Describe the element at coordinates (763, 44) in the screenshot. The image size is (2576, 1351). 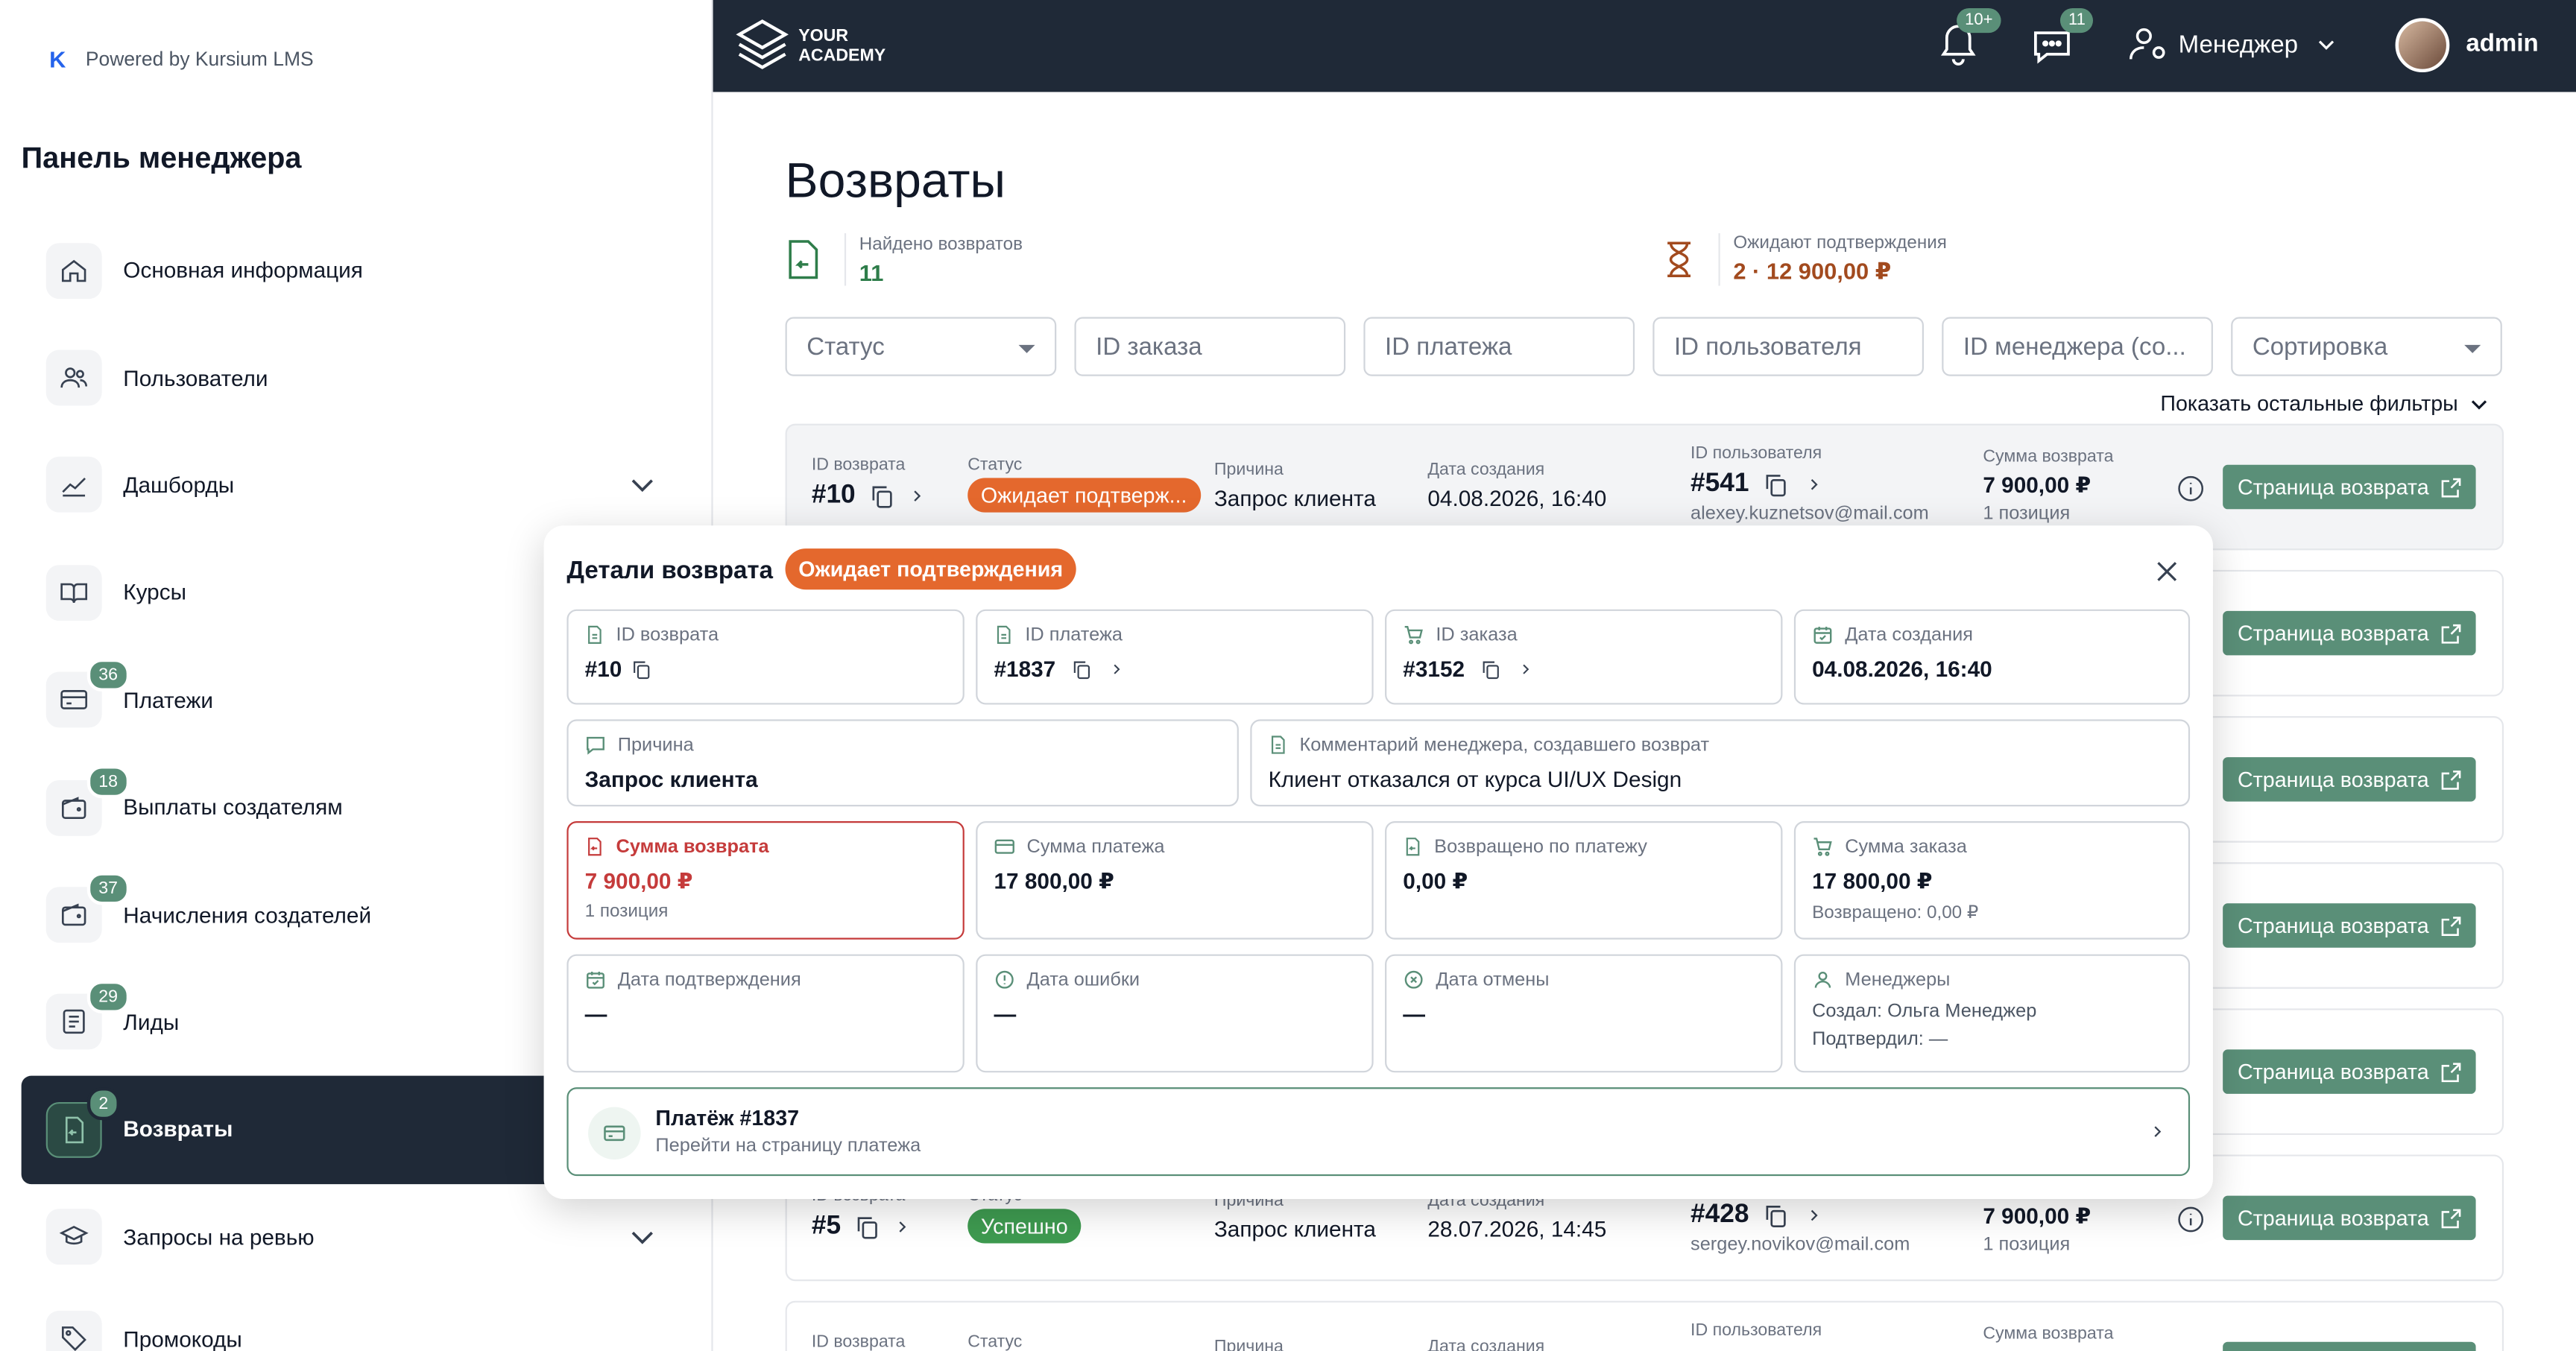
I see `academy-logo-icon` at that location.